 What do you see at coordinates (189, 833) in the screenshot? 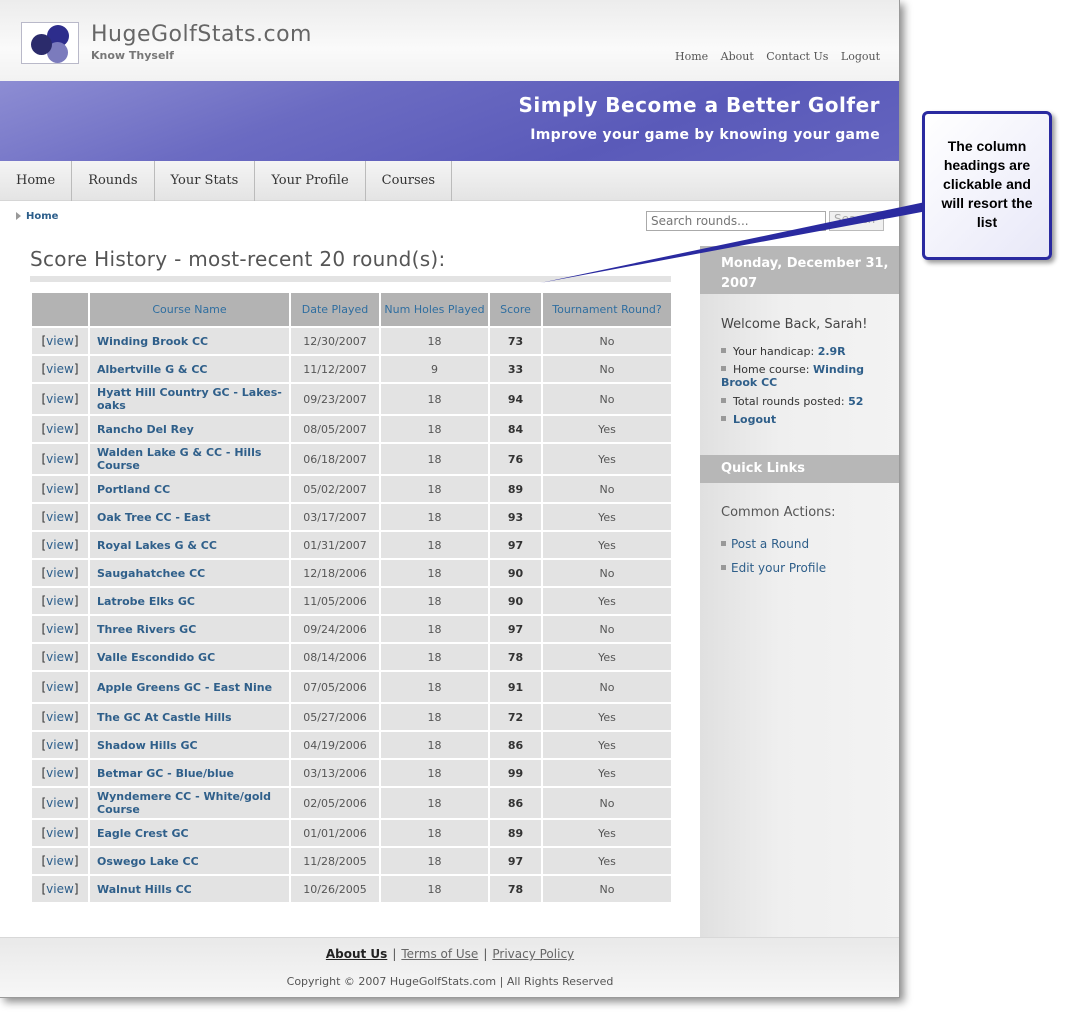
I see `course-name-link: Eagle Crest GC` at bounding box center [189, 833].